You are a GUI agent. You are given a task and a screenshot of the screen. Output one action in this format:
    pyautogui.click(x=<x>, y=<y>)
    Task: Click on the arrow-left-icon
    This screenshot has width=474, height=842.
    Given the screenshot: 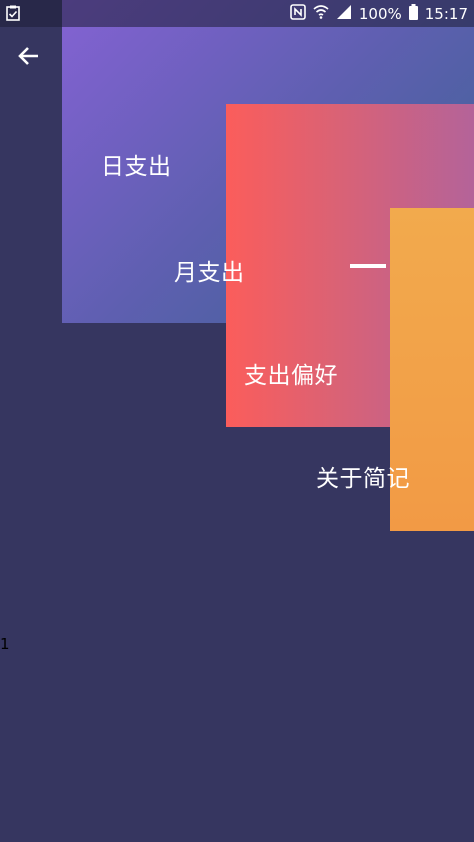 What is the action you would take?
    pyautogui.click(x=28, y=56)
    